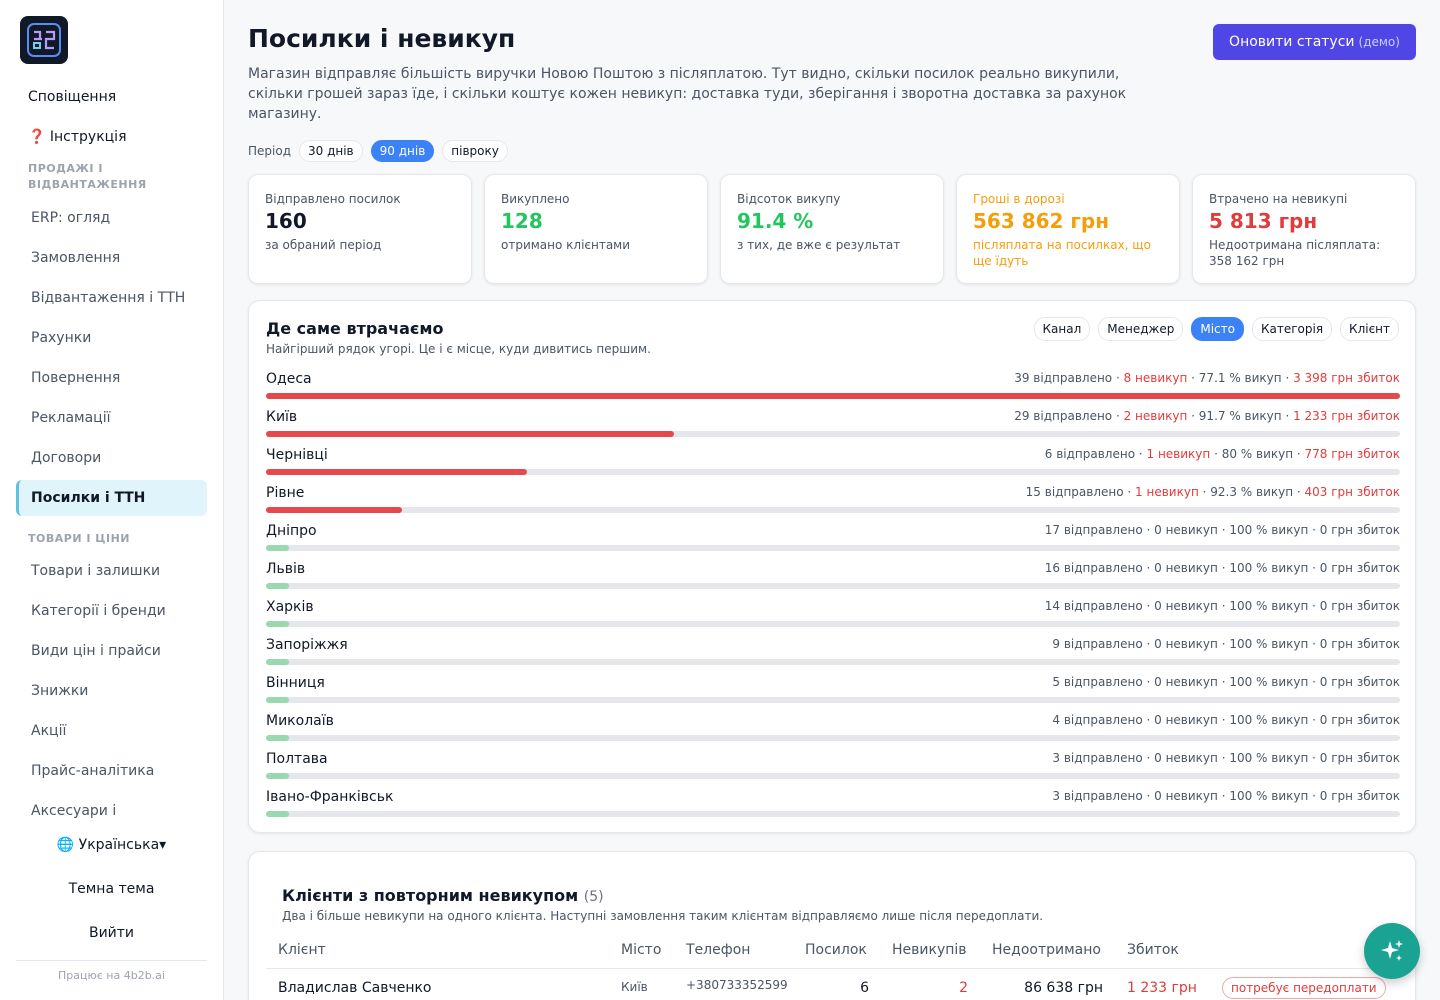  I want to click on kpi-label: Викуплено, so click(535, 199).